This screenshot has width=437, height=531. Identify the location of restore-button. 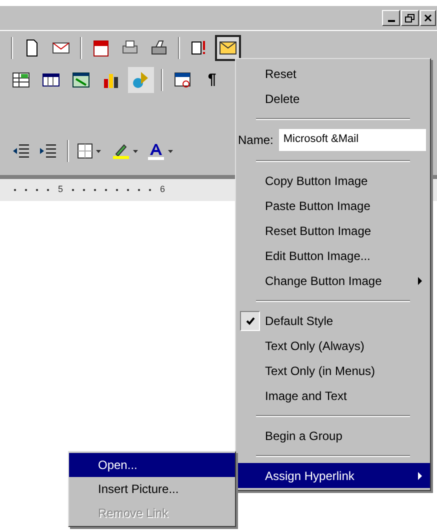
(410, 18).